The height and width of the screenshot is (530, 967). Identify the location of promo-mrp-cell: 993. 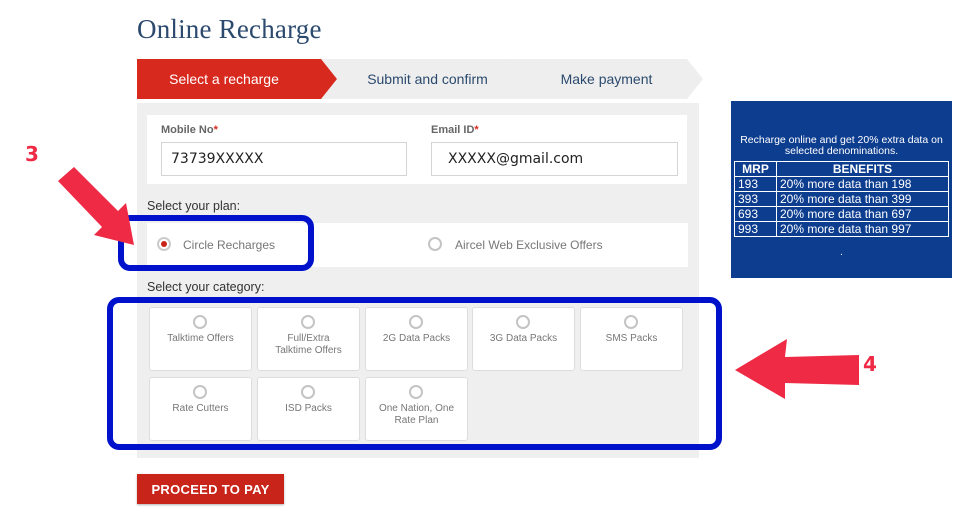
(755, 229).